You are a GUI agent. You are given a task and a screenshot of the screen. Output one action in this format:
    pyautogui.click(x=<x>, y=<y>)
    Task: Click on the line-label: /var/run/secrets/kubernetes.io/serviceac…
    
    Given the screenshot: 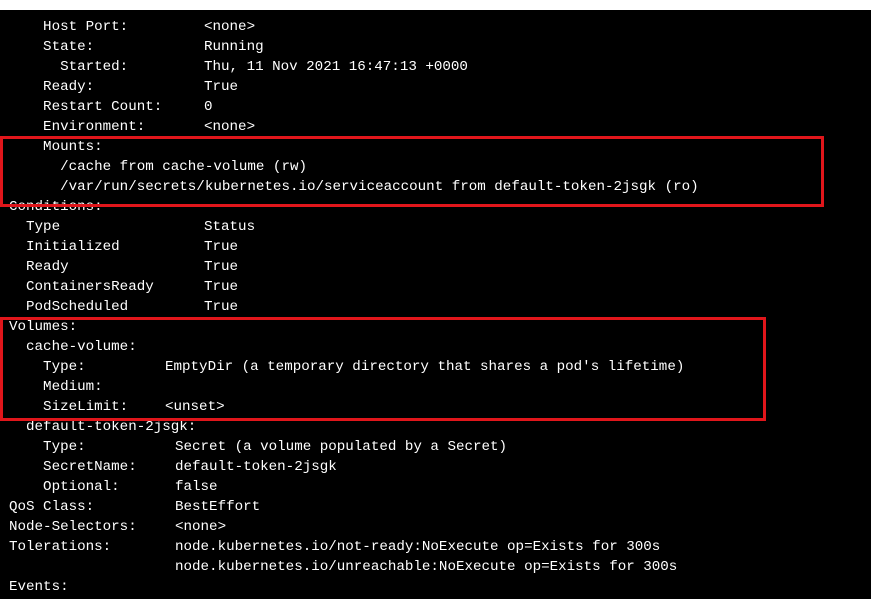 What is the action you would take?
    pyautogui.click(x=354, y=187)
    